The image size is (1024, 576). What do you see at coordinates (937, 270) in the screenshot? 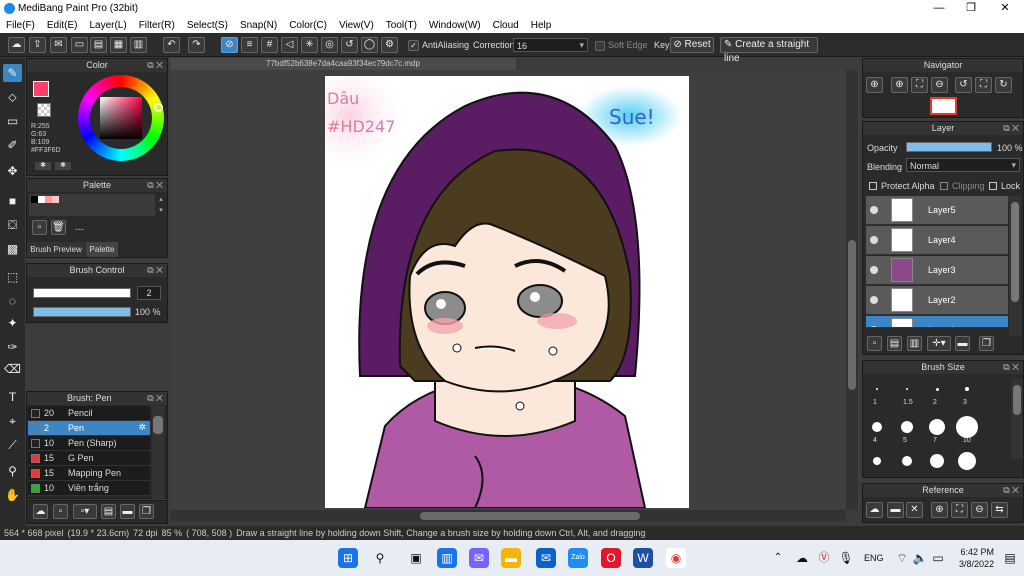
I see `layer-row: Layer3` at bounding box center [937, 270].